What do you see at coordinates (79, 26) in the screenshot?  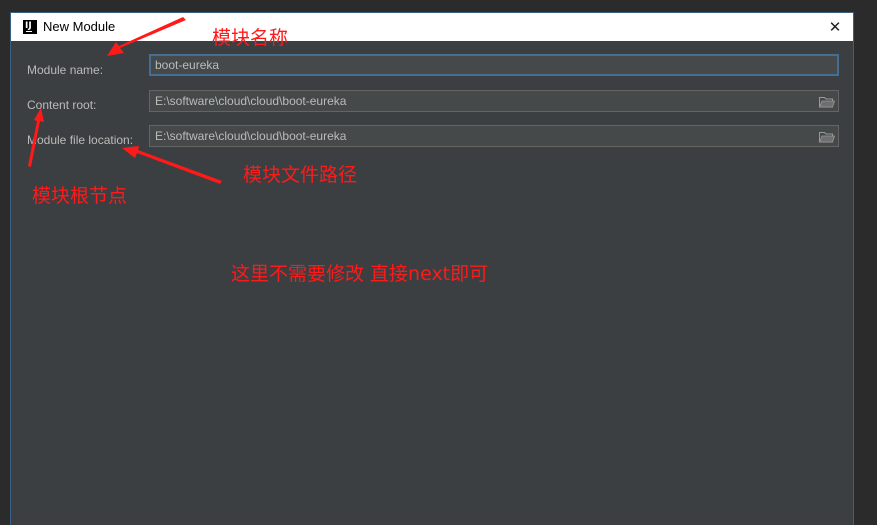 I see `window-title: New Module` at bounding box center [79, 26].